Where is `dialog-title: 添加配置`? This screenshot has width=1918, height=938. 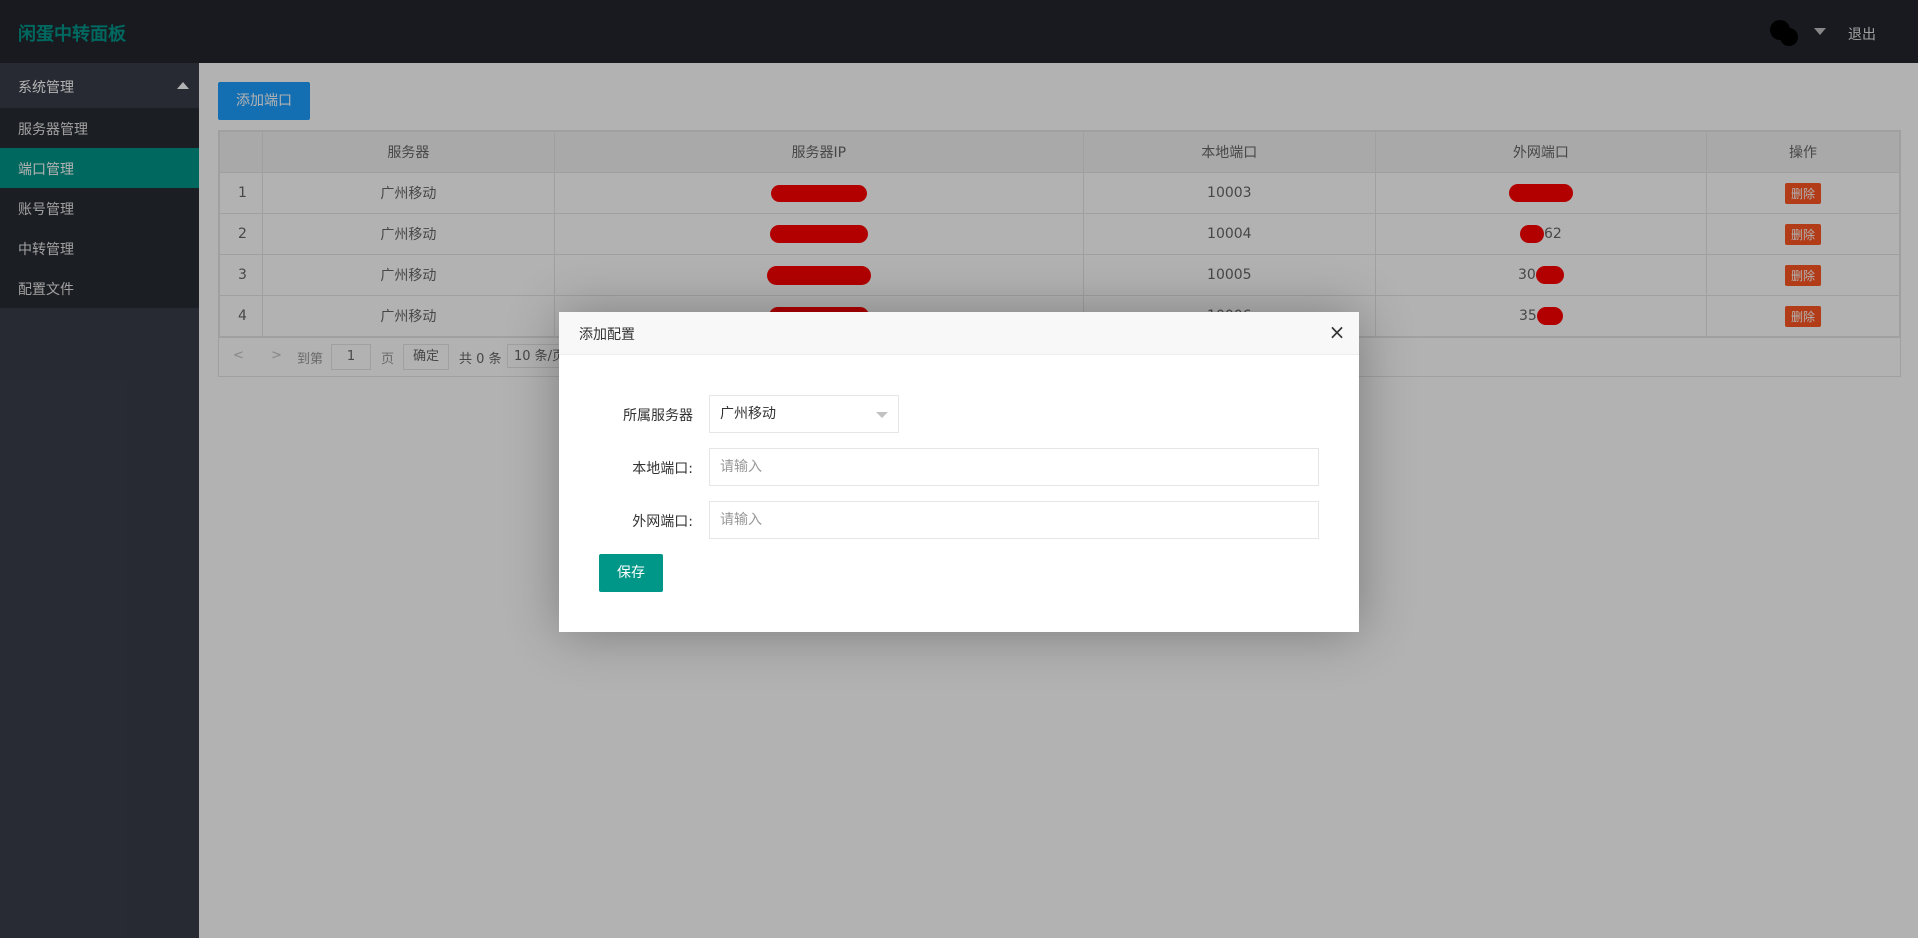 dialog-title: 添加配置 is located at coordinates (607, 335).